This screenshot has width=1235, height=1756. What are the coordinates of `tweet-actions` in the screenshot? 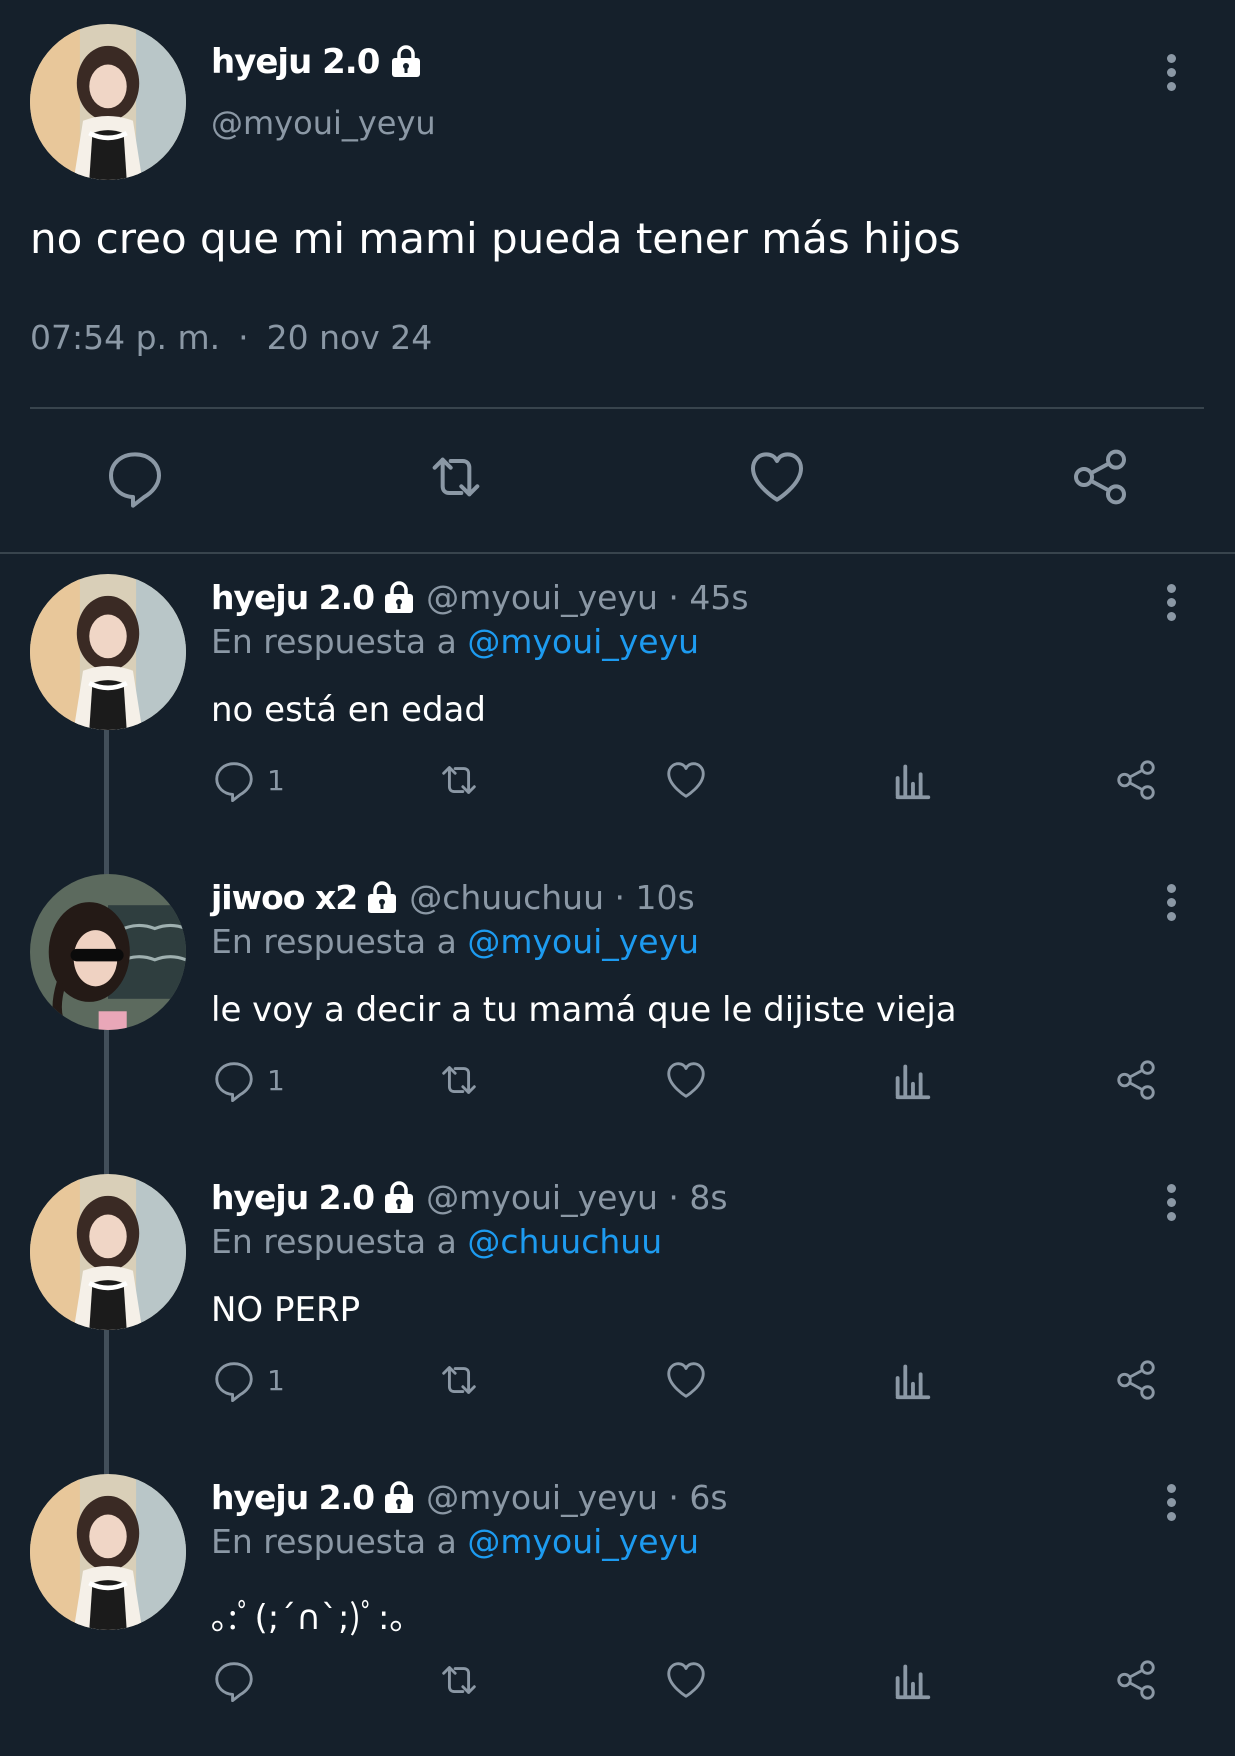 It's located at (617, 480).